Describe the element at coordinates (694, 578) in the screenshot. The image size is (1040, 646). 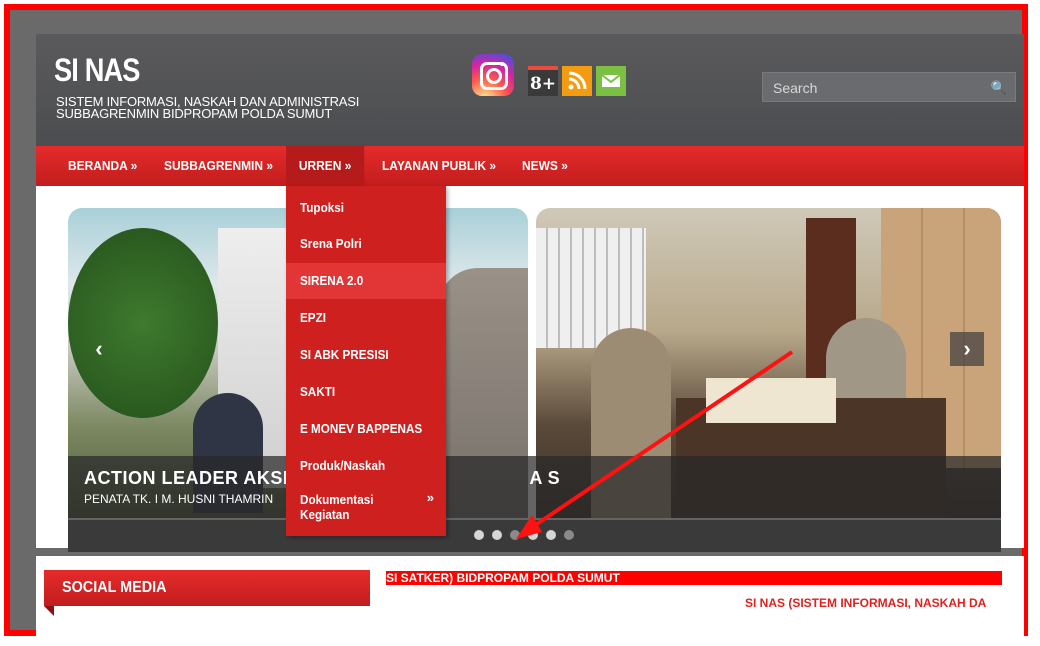
I see `running-text-banner: SI SATKER) BIDPROPAM POLDA SUMUT` at that location.